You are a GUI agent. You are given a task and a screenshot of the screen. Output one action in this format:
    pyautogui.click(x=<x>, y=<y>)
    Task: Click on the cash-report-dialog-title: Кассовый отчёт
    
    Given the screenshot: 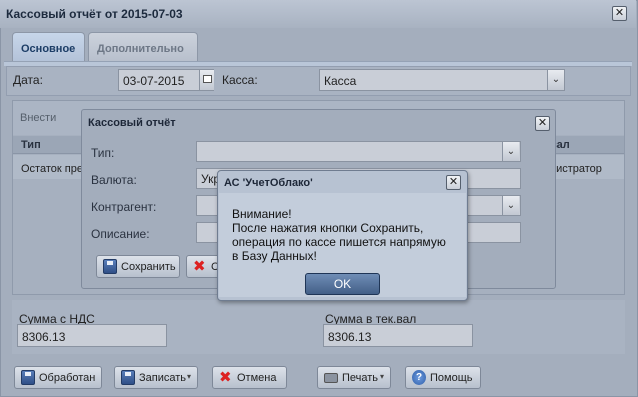 What is the action you would take?
    pyautogui.click(x=132, y=123)
    